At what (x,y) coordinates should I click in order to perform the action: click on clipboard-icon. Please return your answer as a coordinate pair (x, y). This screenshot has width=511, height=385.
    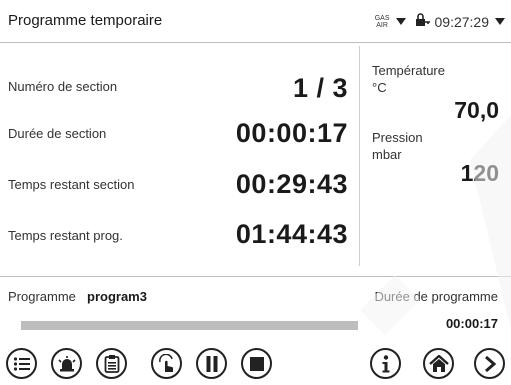
    Looking at the image, I should click on (111, 363).